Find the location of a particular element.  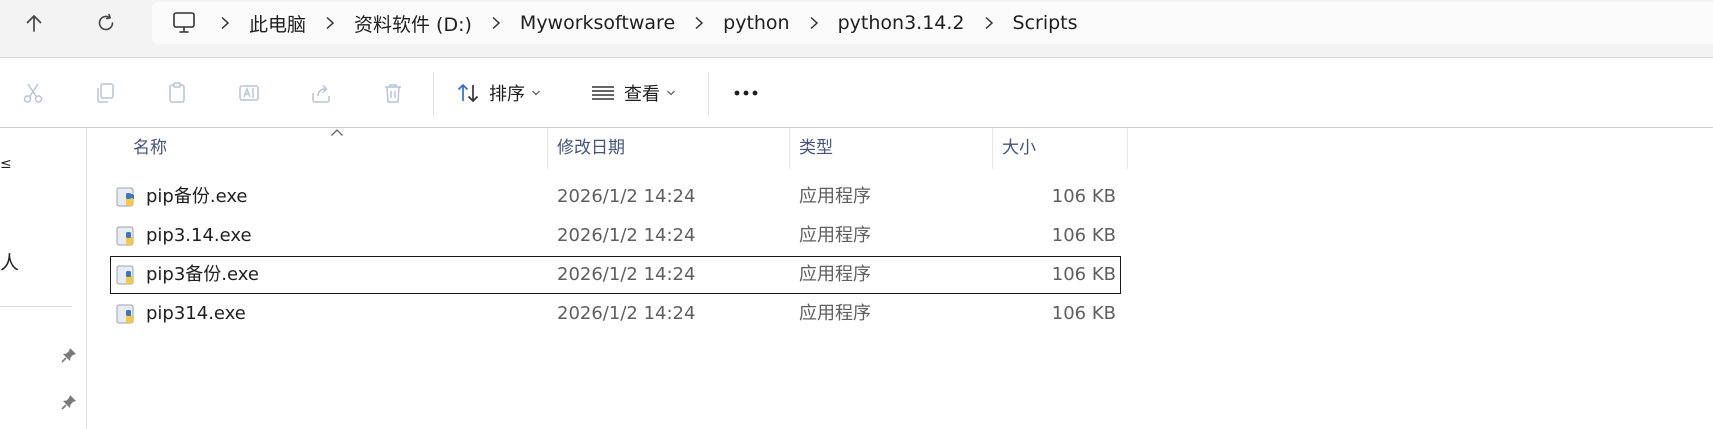

navigation-pane: ≤ 人 is located at coordinates (43, 278).